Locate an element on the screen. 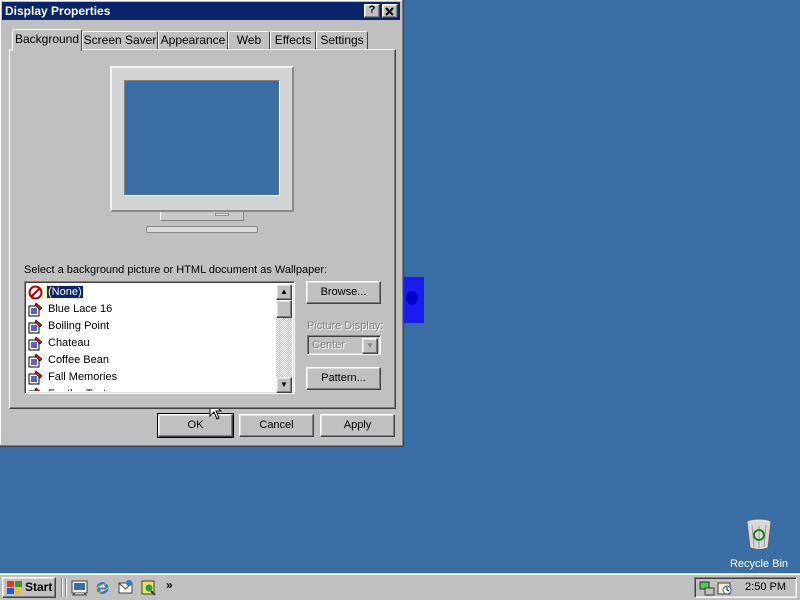 Image resolution: width=800 pixels, height=600 pixels. list-item-label: Chateau is located at coordinates (69, 343).